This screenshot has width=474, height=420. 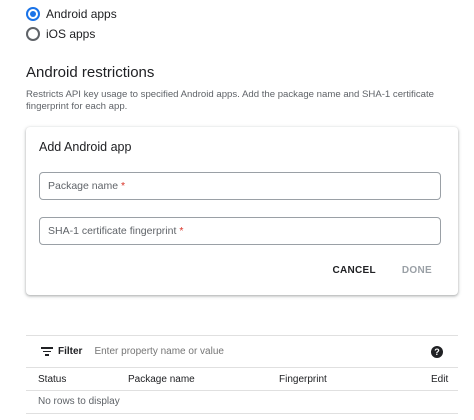 What do you see at coordinates (81, 14) in the screenshot?
I see `radio-label-android: Android apps` at bounding box center [81, 14].